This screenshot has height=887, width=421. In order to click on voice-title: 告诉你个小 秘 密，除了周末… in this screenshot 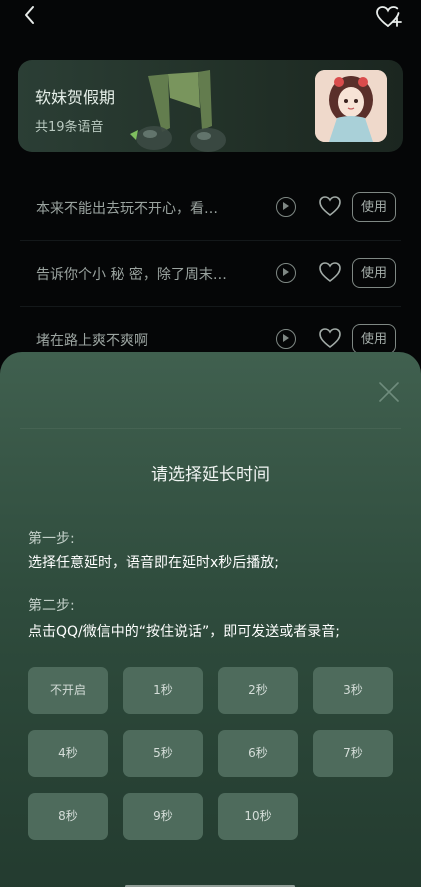, I will do `click(131, 275)`.